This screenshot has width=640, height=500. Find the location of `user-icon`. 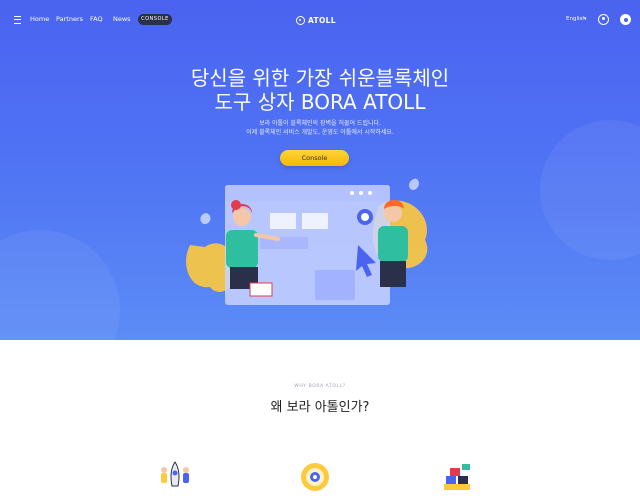

user-icon is located at coordinates (603, 19).